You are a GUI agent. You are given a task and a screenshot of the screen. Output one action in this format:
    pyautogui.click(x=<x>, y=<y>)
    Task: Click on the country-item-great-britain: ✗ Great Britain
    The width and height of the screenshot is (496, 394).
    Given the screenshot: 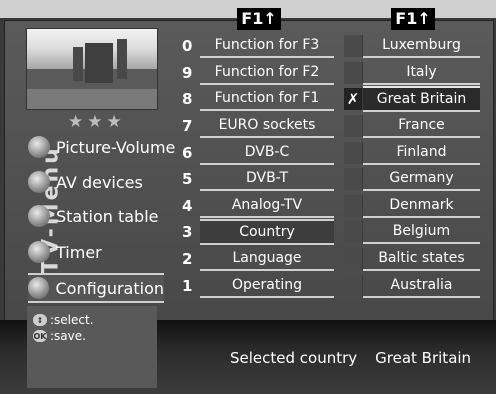 What is the action you would take?
    pyautogui.click(x=412, y=99)
    